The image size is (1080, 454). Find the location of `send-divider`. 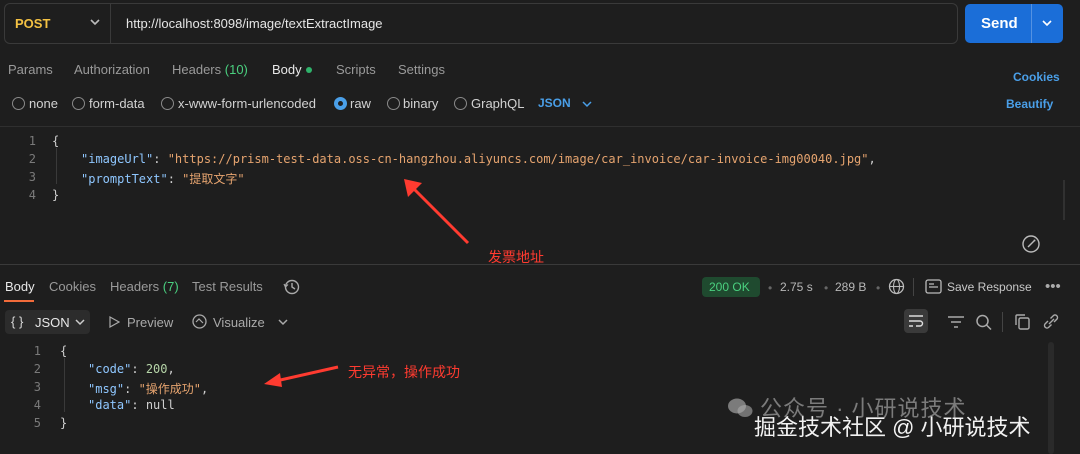

send-divider is located at coordinates (1031, 23).